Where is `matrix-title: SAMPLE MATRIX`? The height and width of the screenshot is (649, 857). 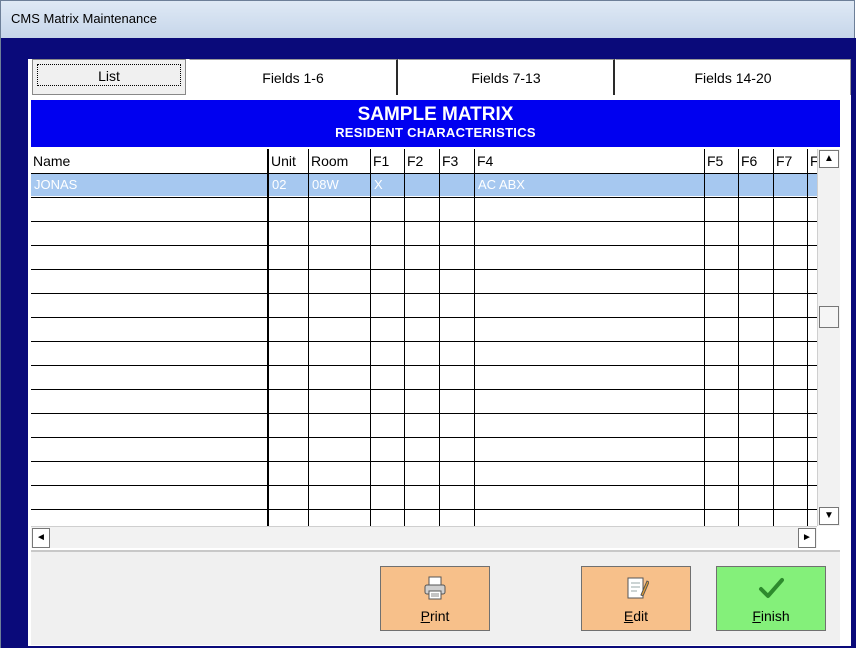
matrix-title: SAMPLE MATRIX is located at coordinates (435, 114).